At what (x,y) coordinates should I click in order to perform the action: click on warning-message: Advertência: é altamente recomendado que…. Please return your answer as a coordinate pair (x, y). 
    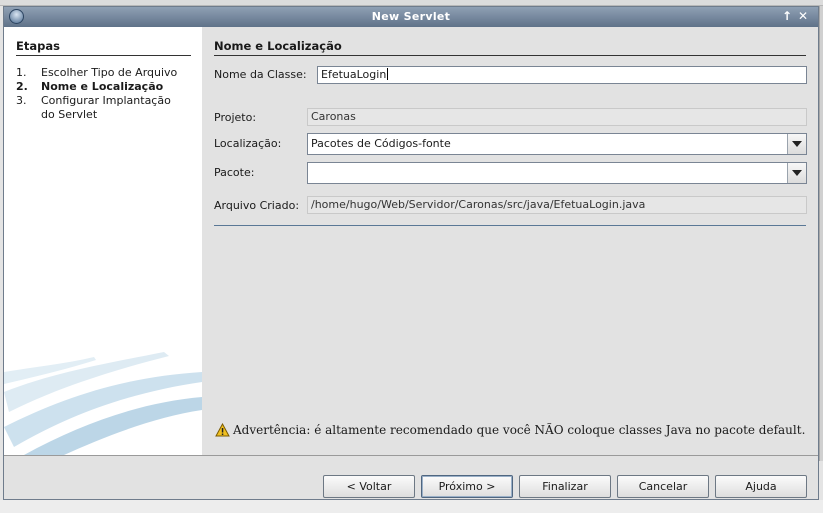
    Looking at the image, I should click on (515, 430).